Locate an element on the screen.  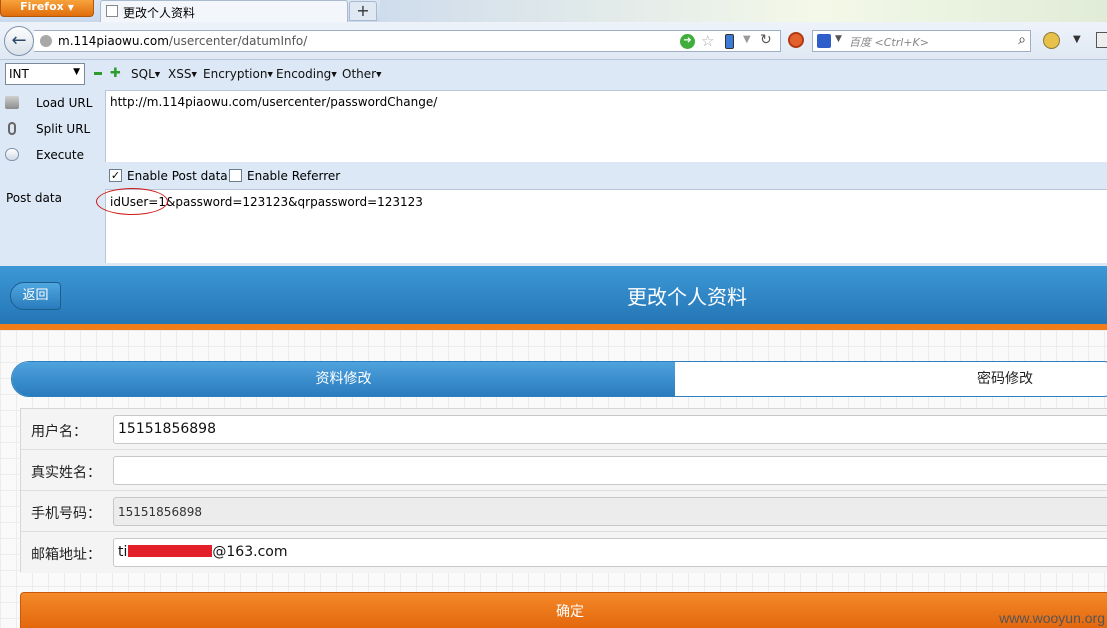
menu-label: Encoding is located at coordinates (304, 74).